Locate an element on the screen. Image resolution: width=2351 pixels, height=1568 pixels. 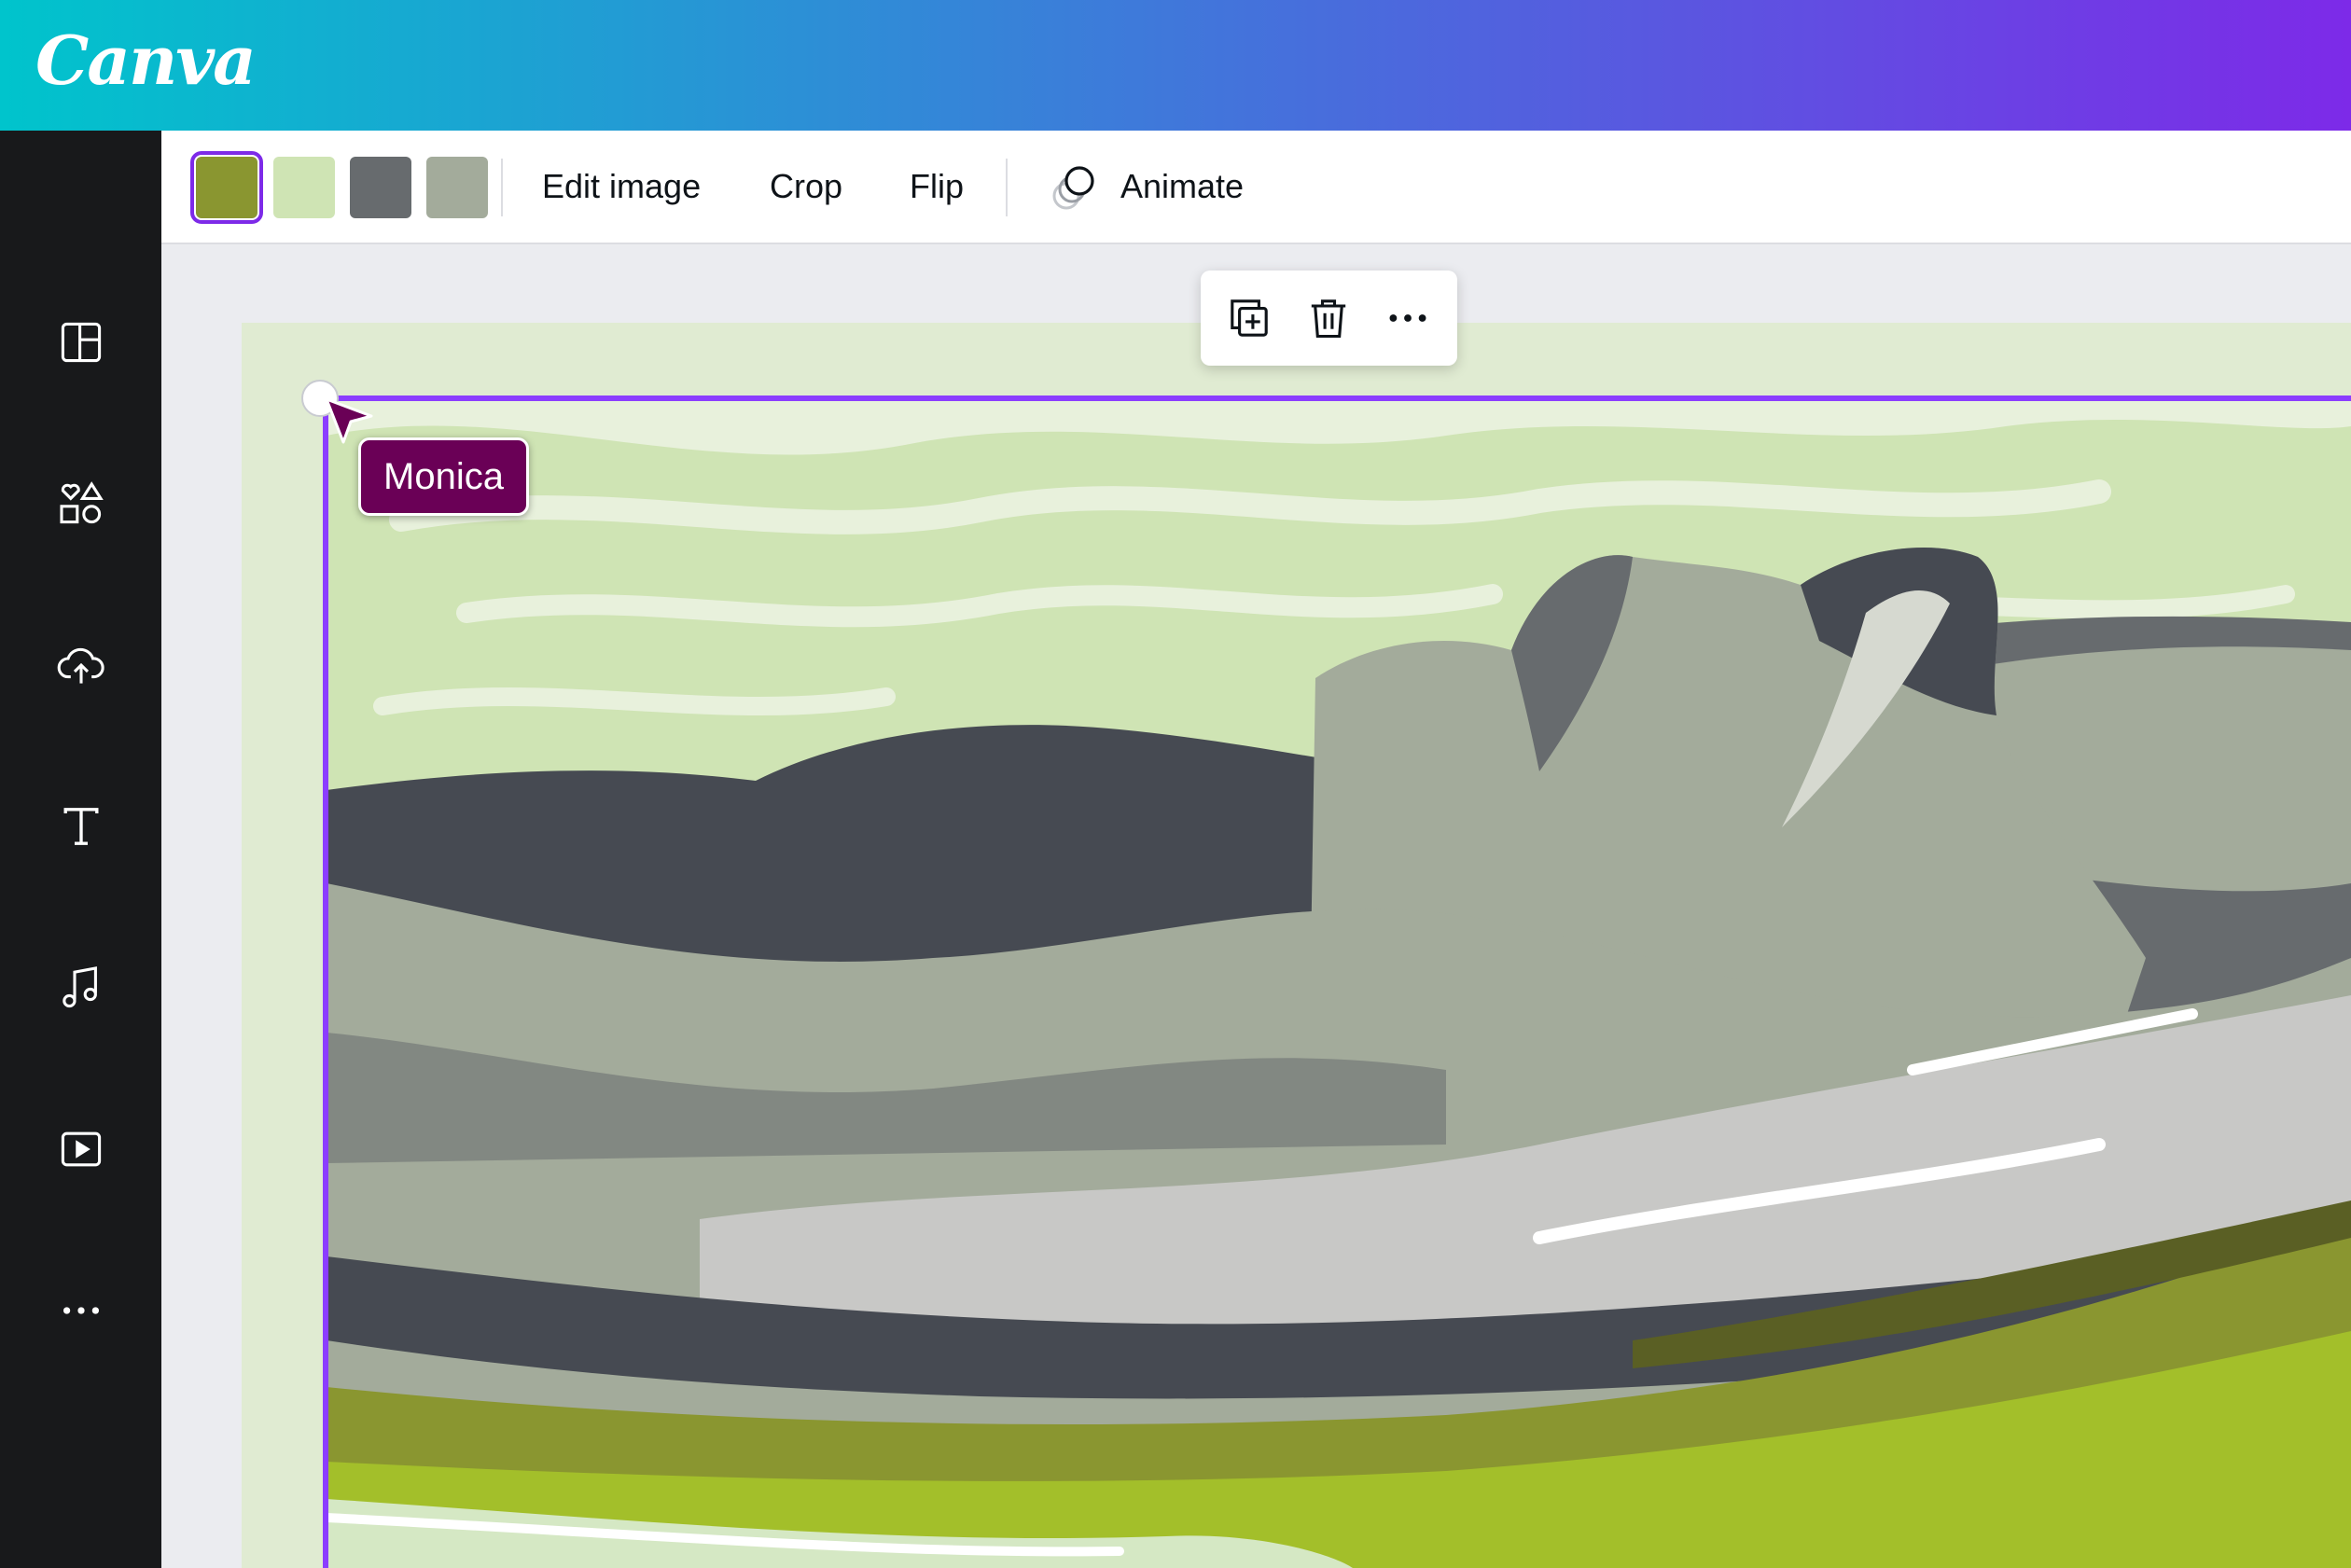
flip-button: Flip is located at coordinates (937, 187).